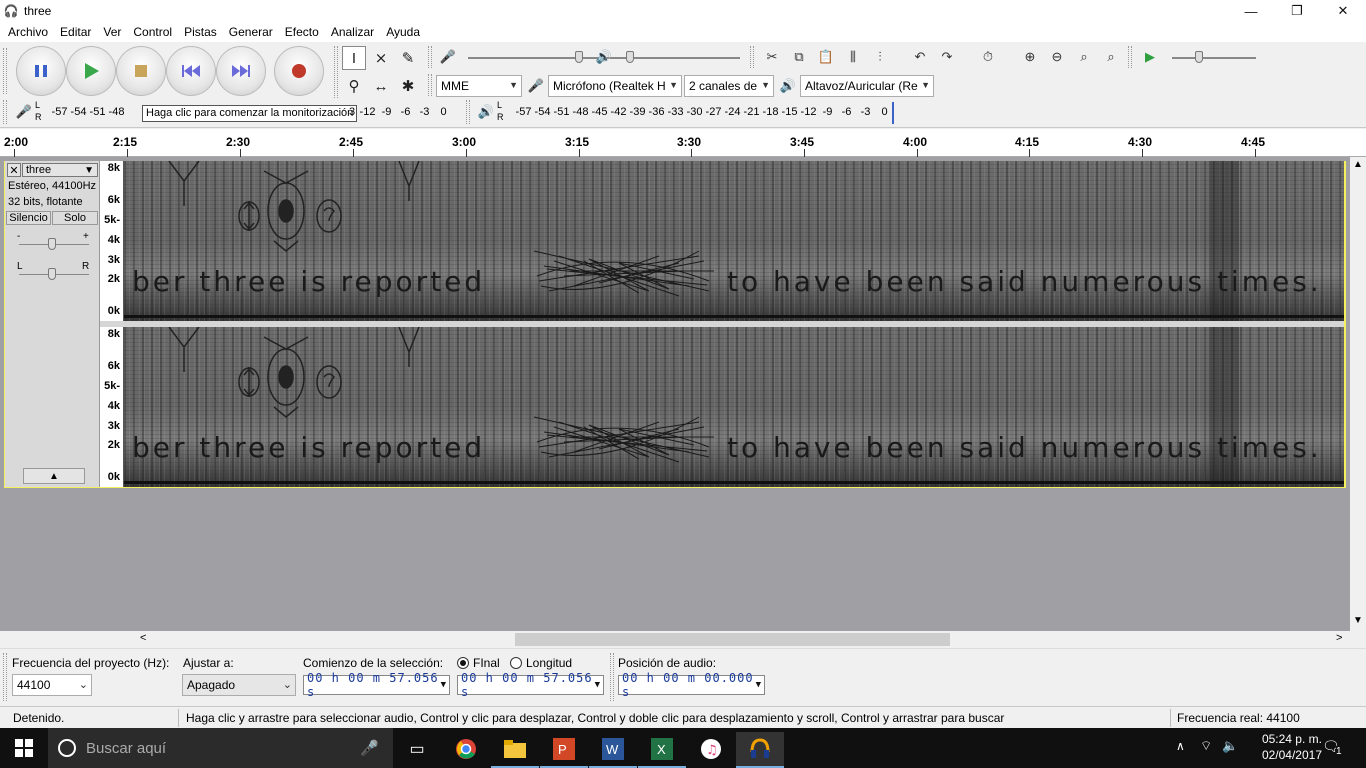 The height and width of the screenshot is (768, 1366). Describe the element at coordinates (662, 749) in the screenshot. I see `excel-icon: X` at that location.